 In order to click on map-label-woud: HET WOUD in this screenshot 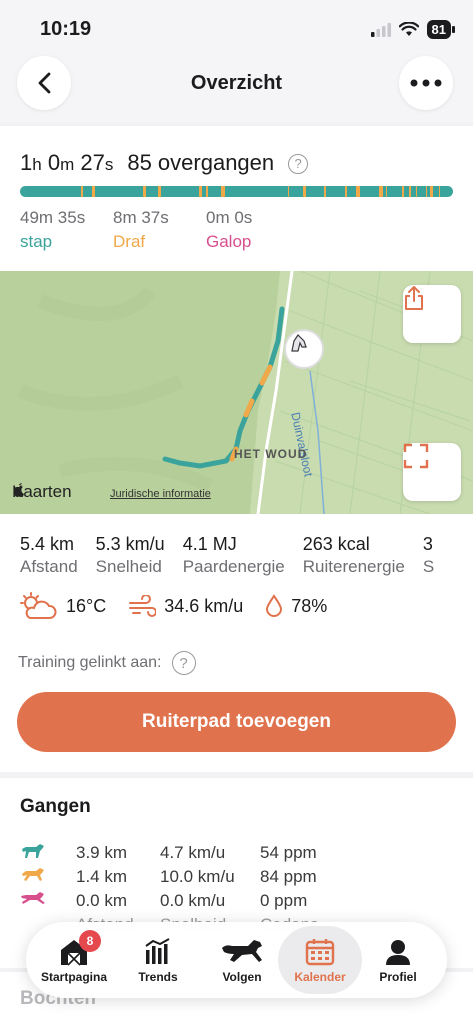, I will do `click(271, 454)`.